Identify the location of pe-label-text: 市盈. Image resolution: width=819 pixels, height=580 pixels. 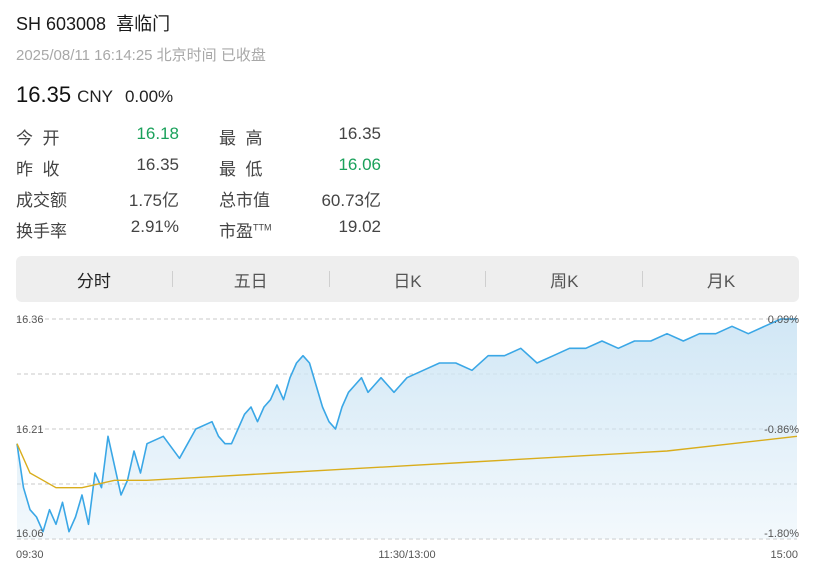
(236, 231).